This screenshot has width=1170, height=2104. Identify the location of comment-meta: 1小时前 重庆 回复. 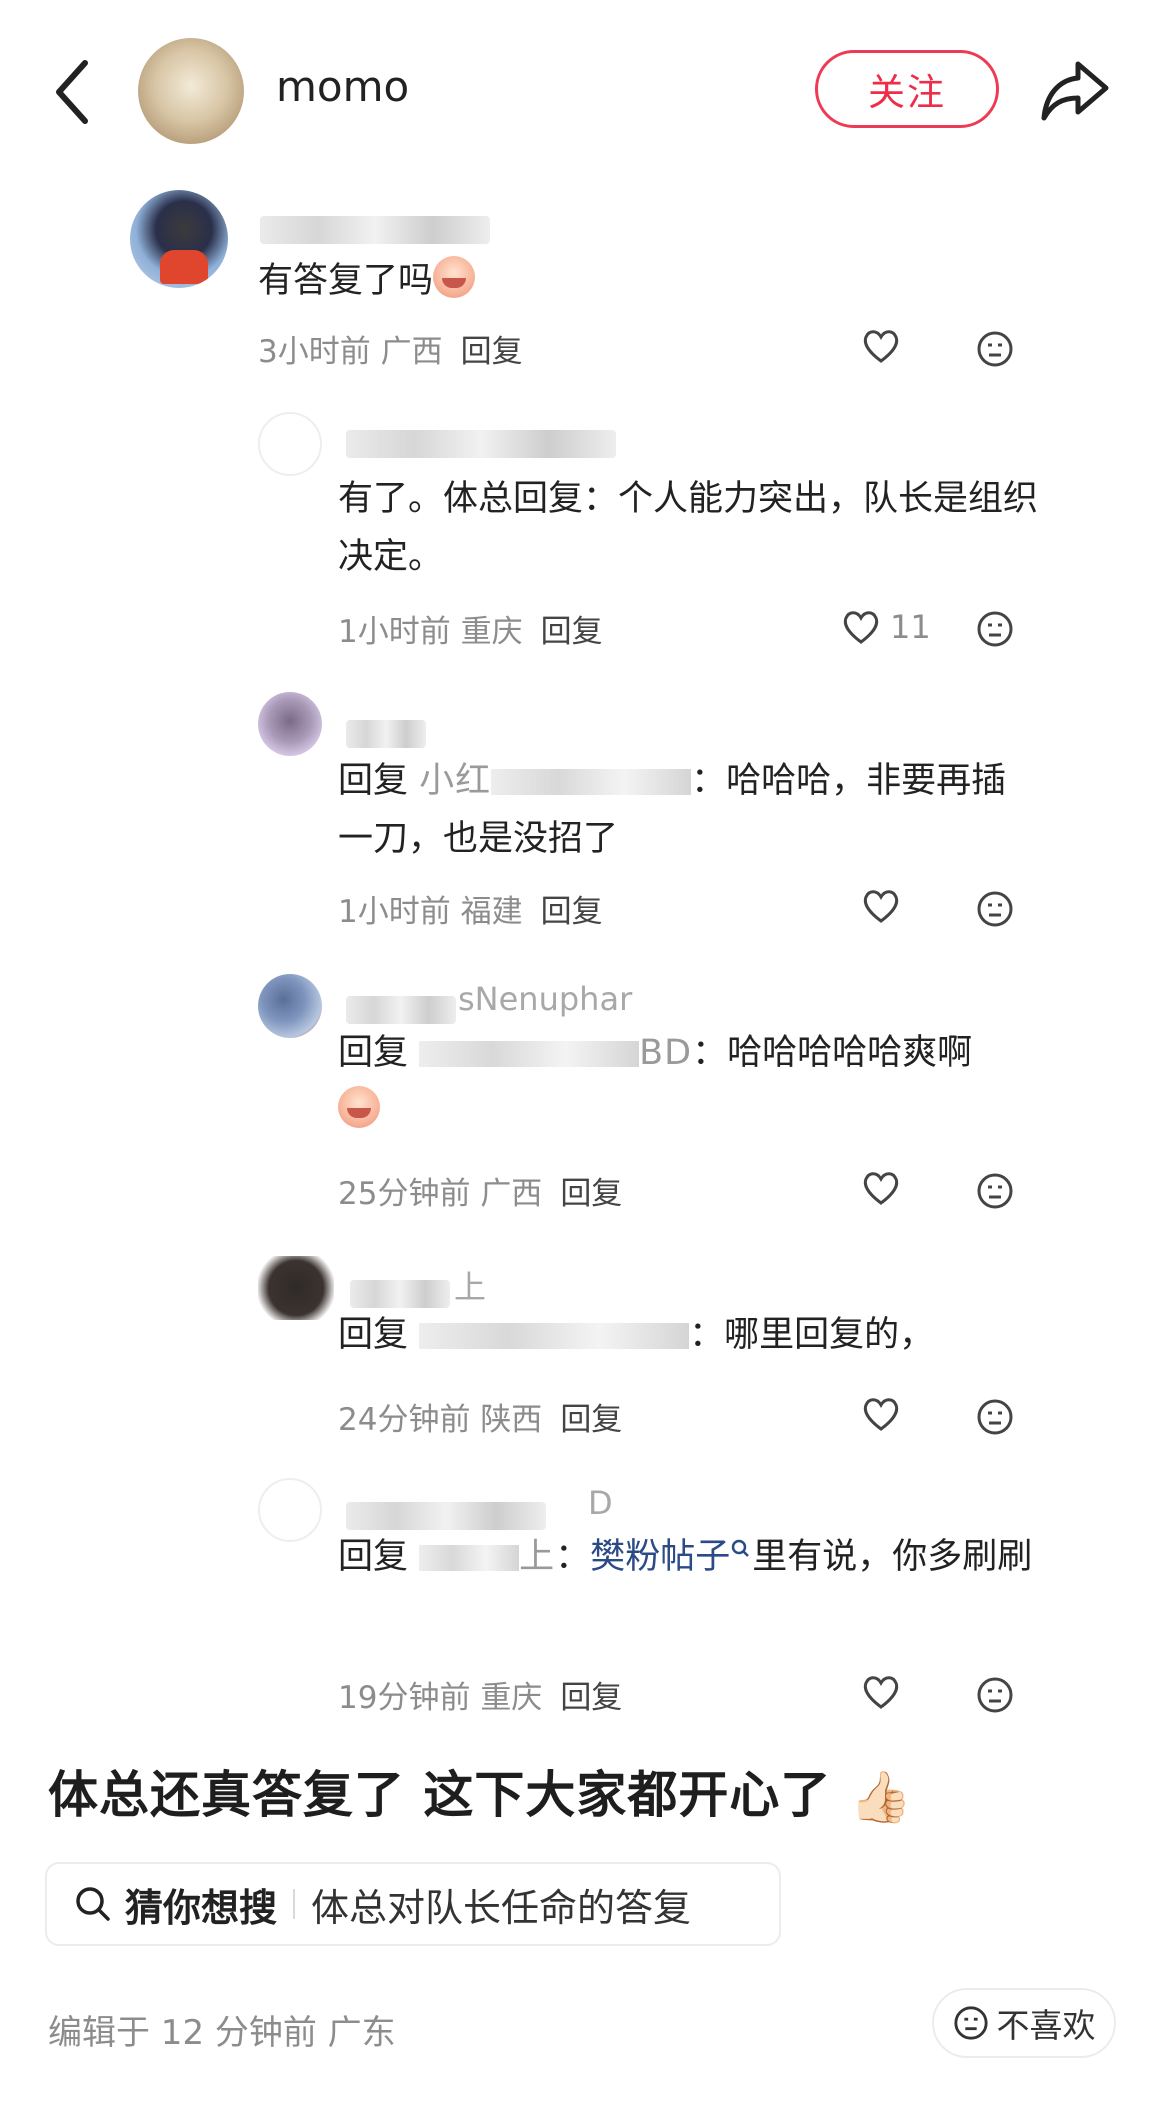
(470, 632).